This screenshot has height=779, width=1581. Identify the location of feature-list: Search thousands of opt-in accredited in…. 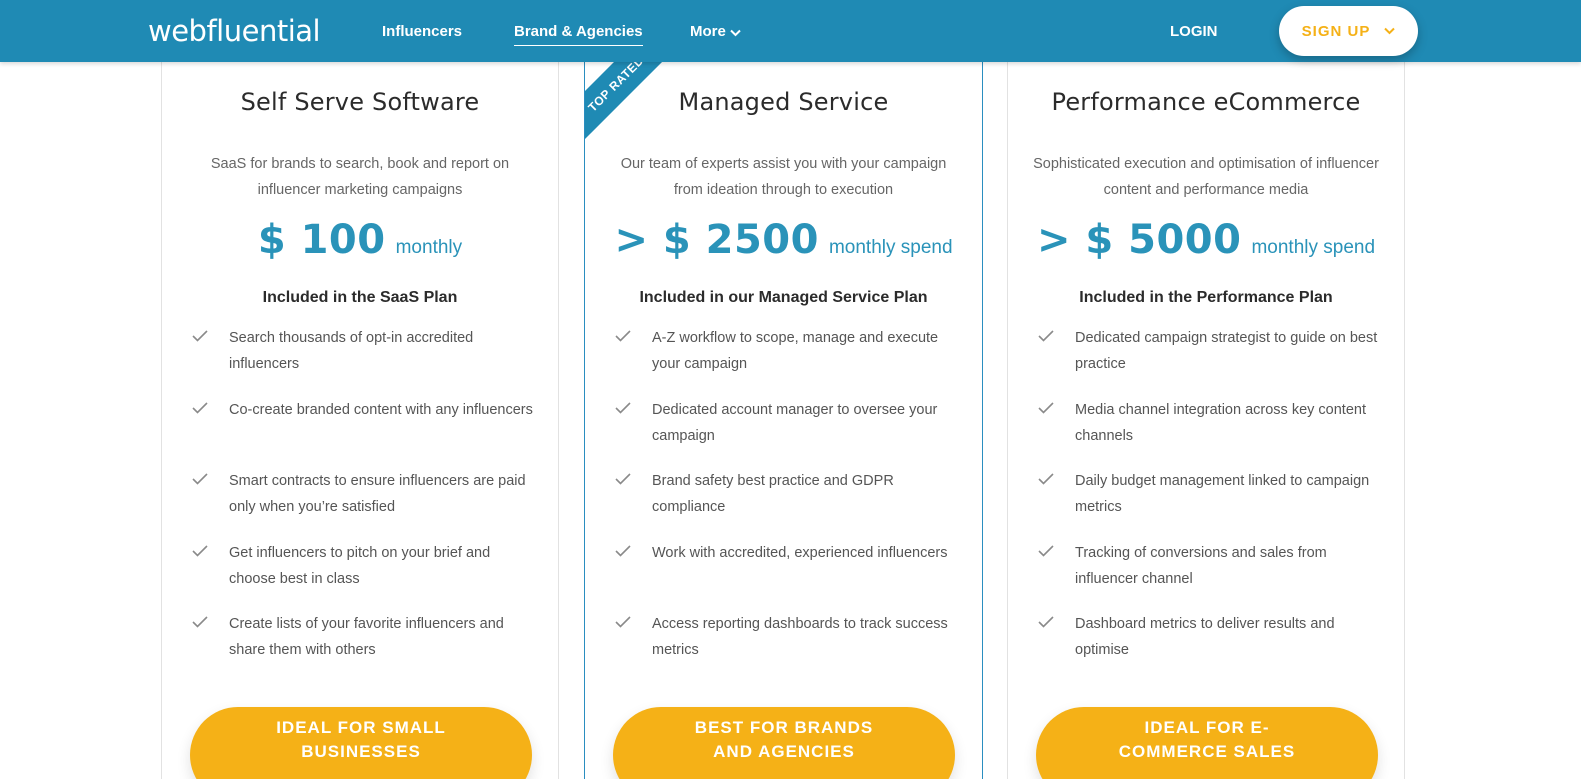
(365, 504).